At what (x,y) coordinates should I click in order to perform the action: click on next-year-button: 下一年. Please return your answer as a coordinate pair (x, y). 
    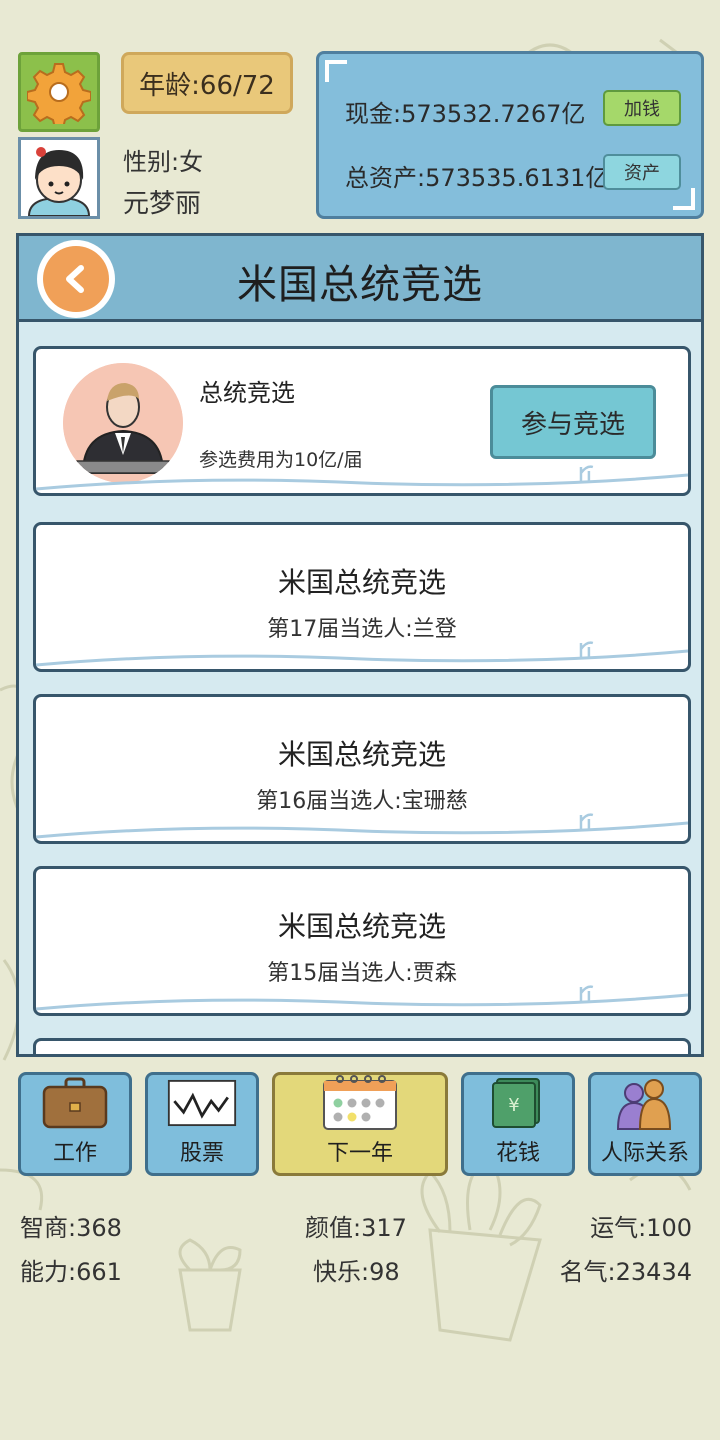
    Looking at the image, I should click on (360, 1124).